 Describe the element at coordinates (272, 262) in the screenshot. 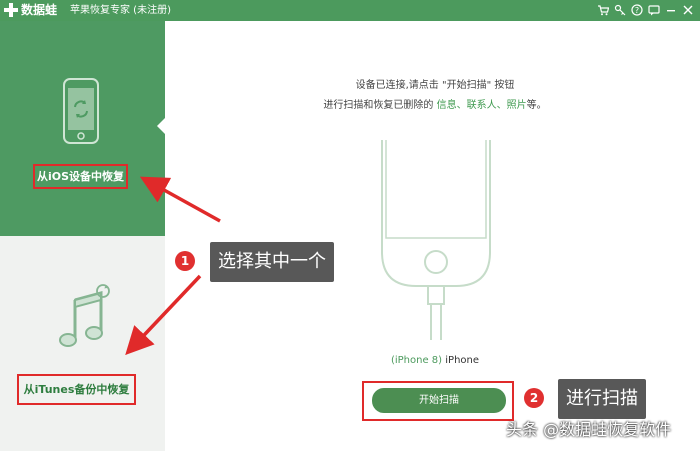

I see `step-1-callout: 选择其中一个` at that location.